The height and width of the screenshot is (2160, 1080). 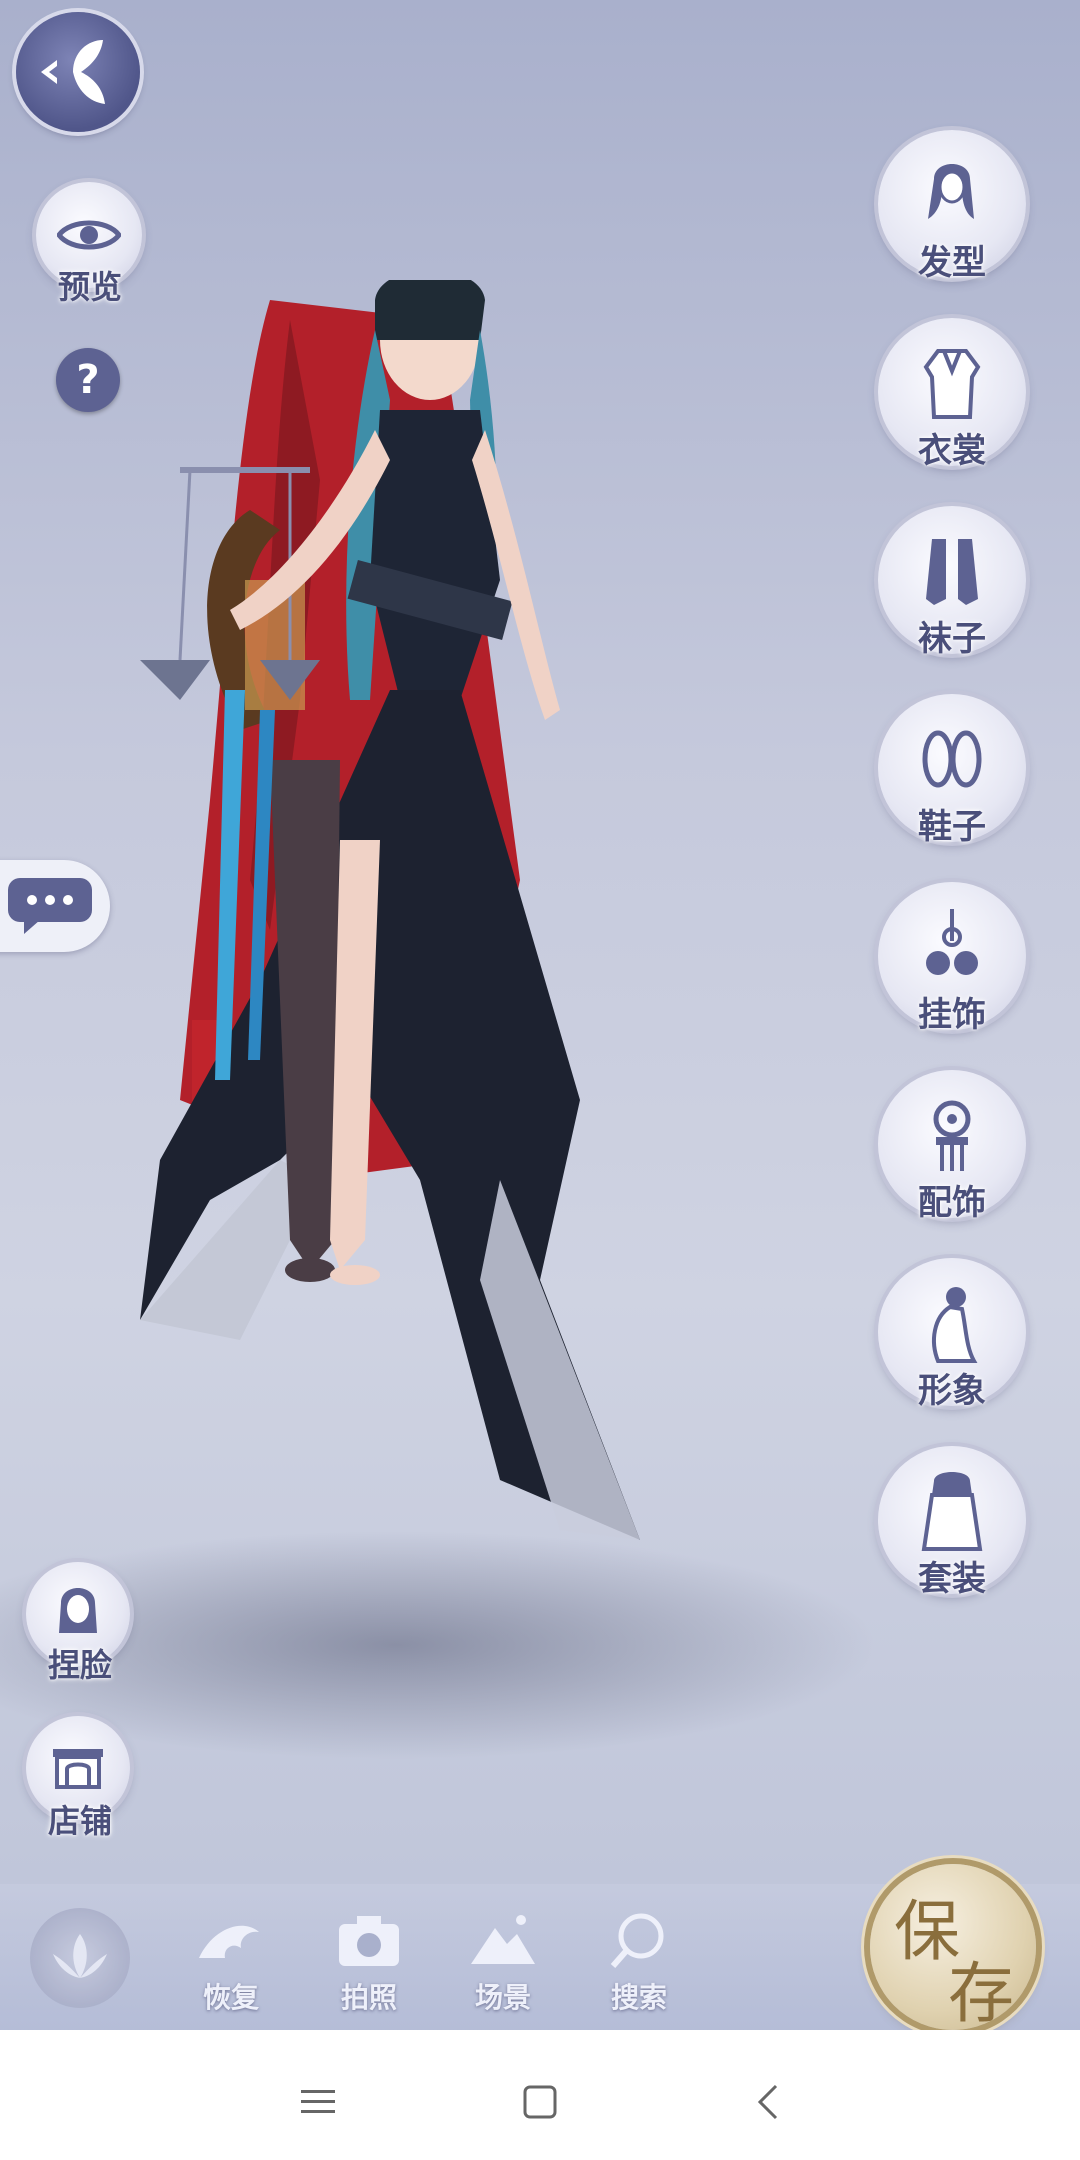 I want to click on photo-label: 拍照, so click(x=368, y=1997).